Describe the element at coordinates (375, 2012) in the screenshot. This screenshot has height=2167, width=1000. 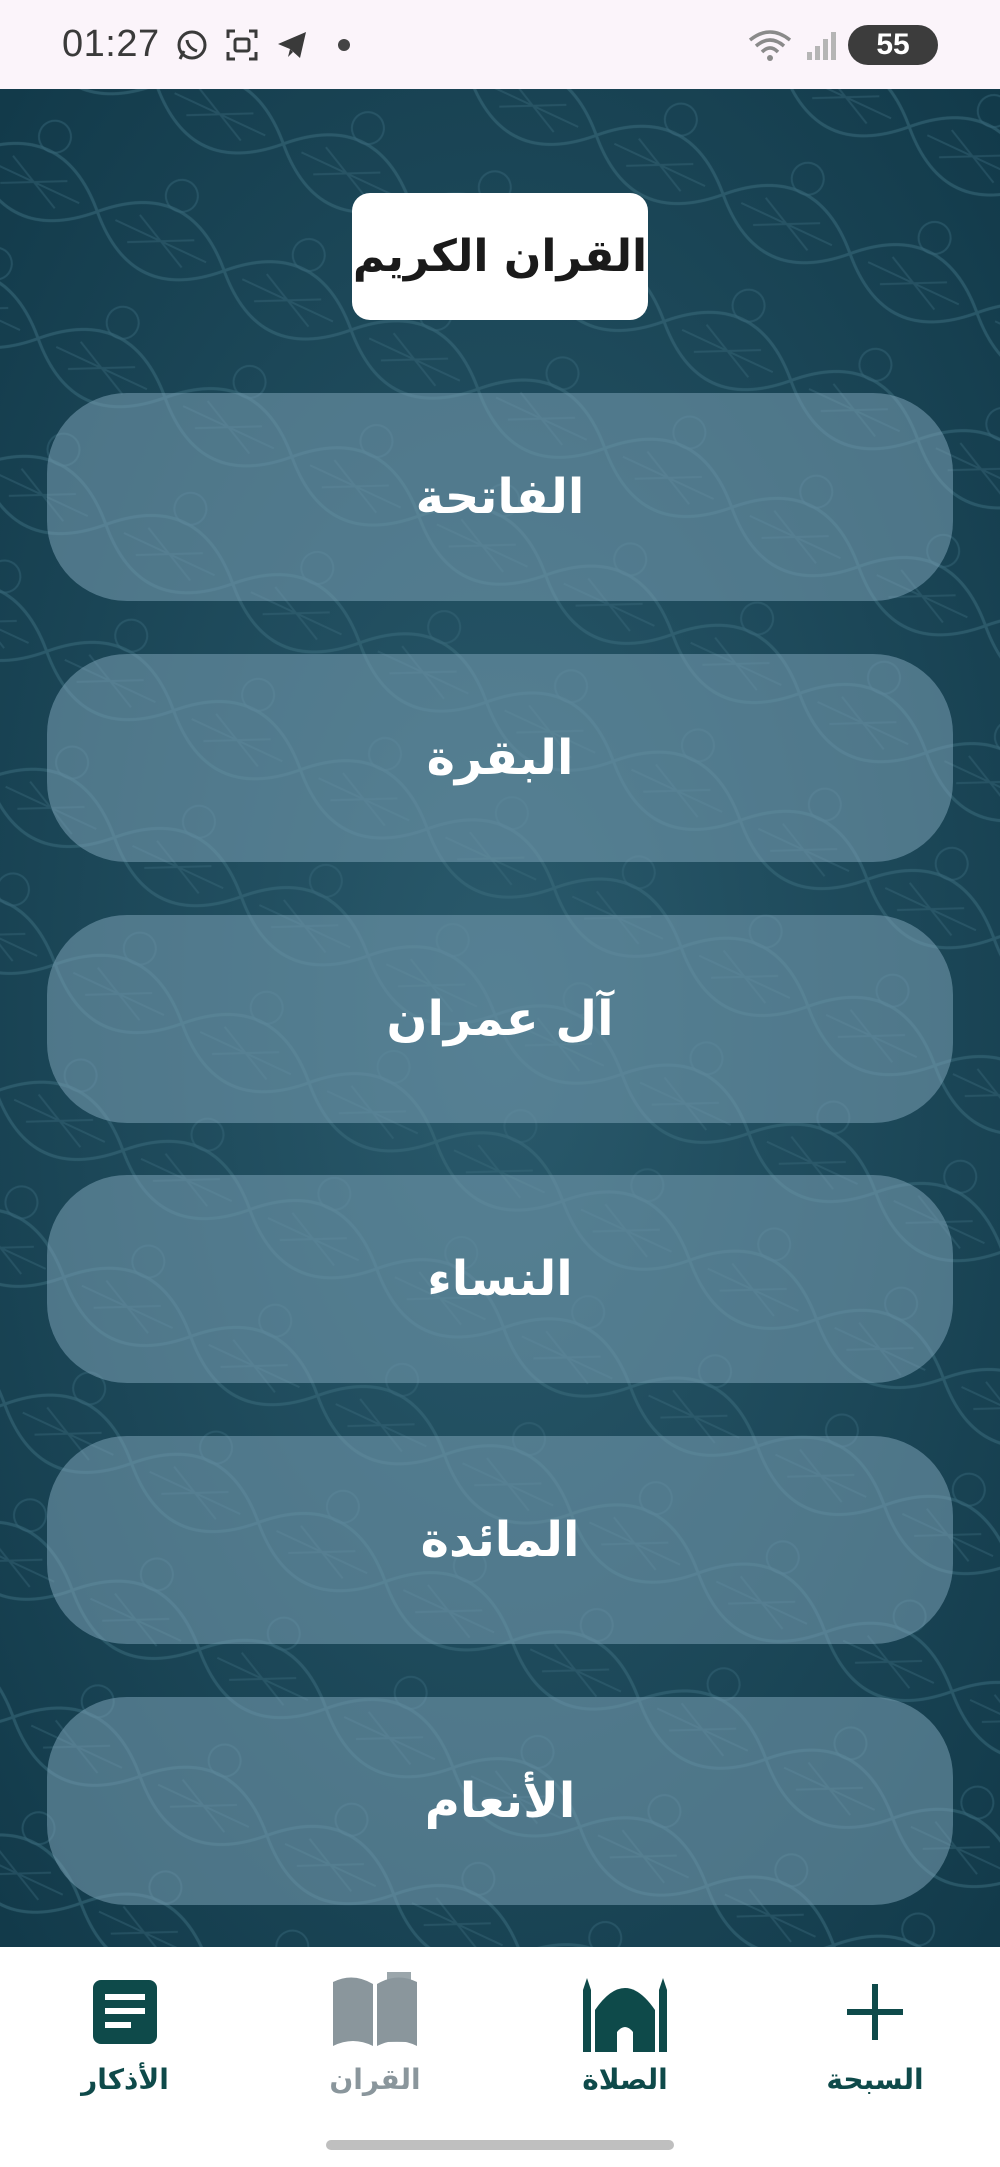
I see `open-book-icon` at that location.